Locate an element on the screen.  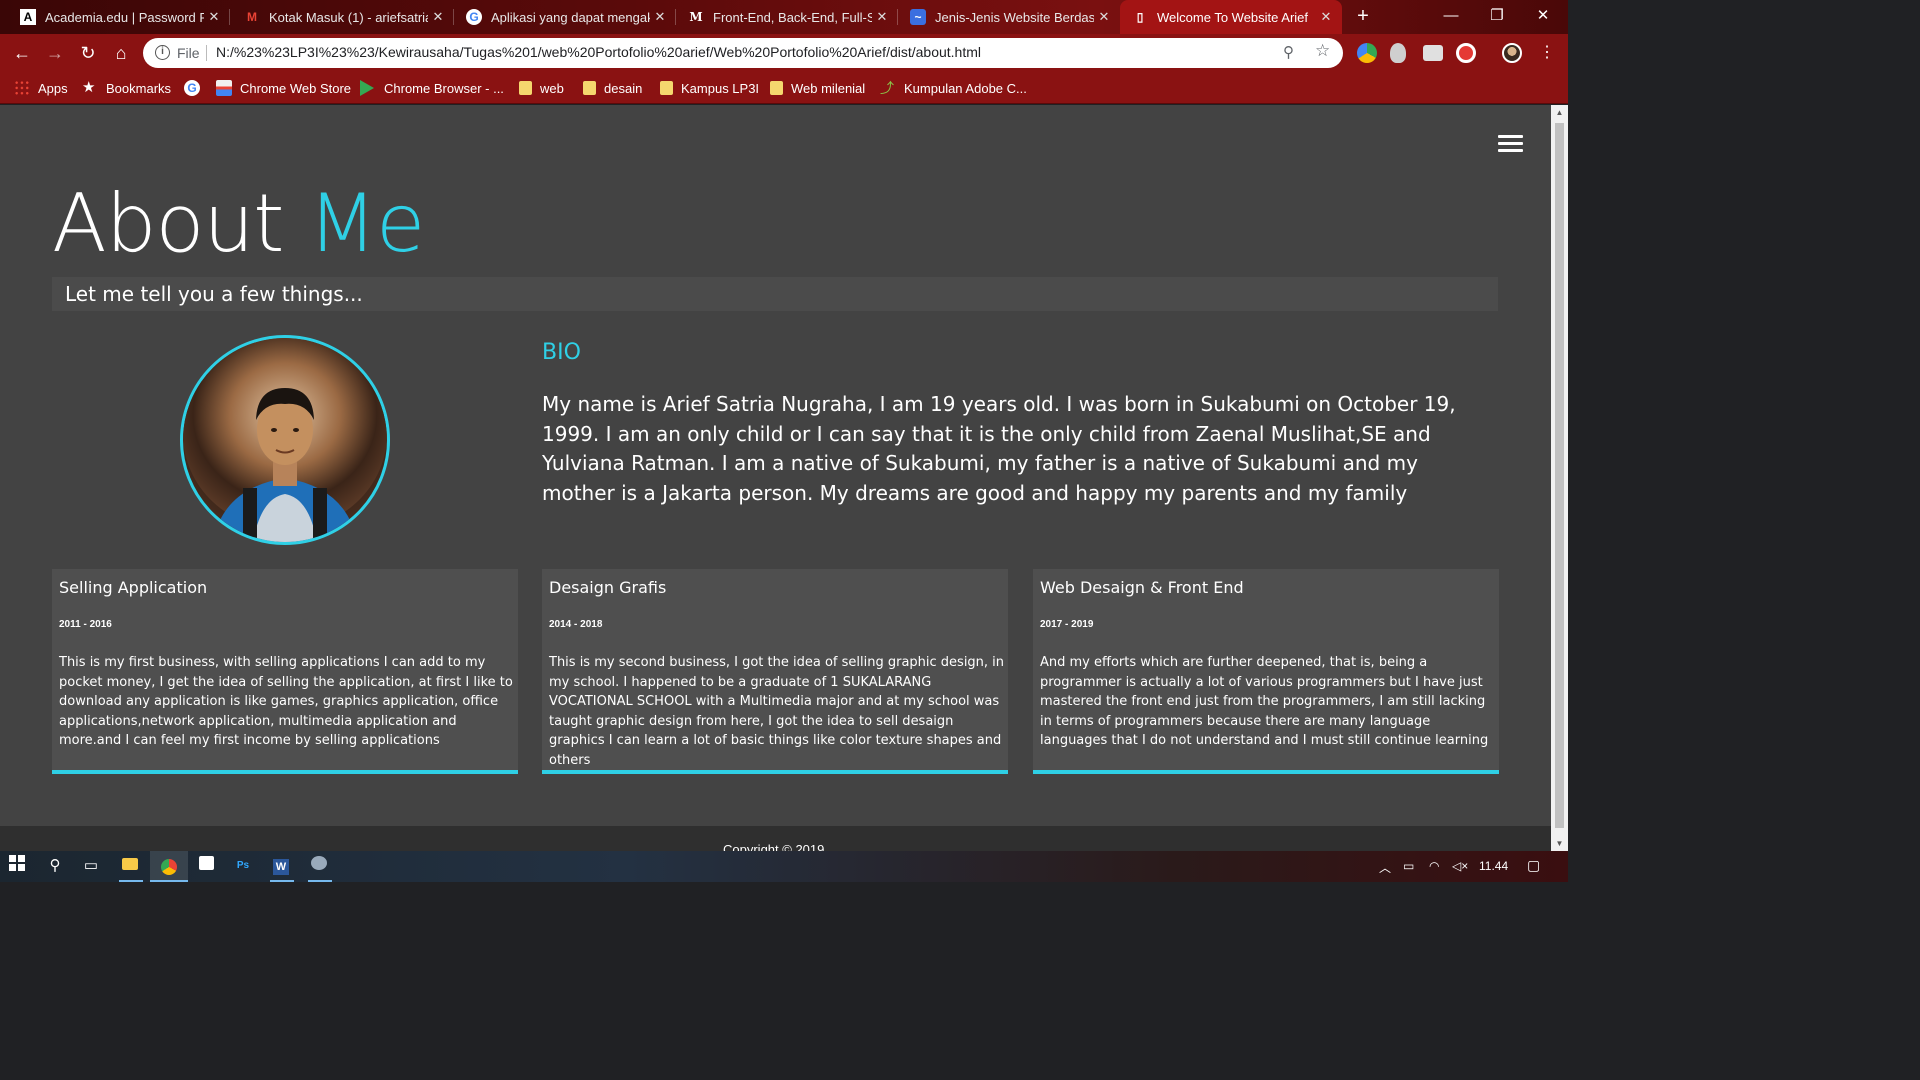
bookmark-chrome-web-store: Chrome Web Store is located at coordinates (283, 88).